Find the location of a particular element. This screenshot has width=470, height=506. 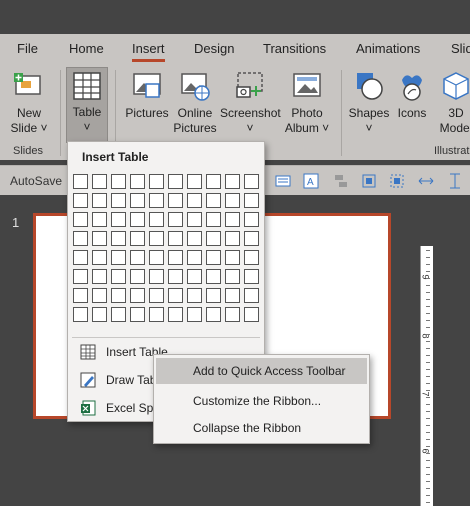

new-slide-button: New Slide ˅ is located at coordinates (29, 103).